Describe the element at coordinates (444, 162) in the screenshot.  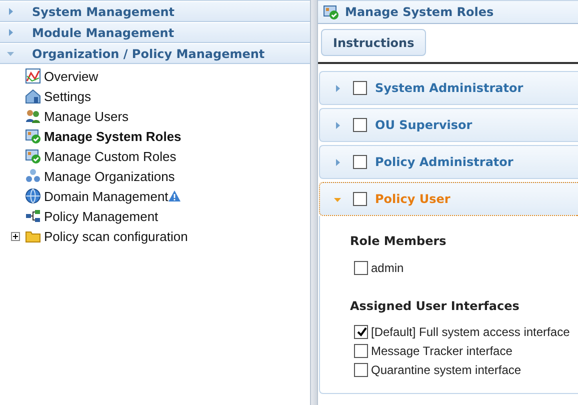
I see `role-name: Policy Administrator` at that location.